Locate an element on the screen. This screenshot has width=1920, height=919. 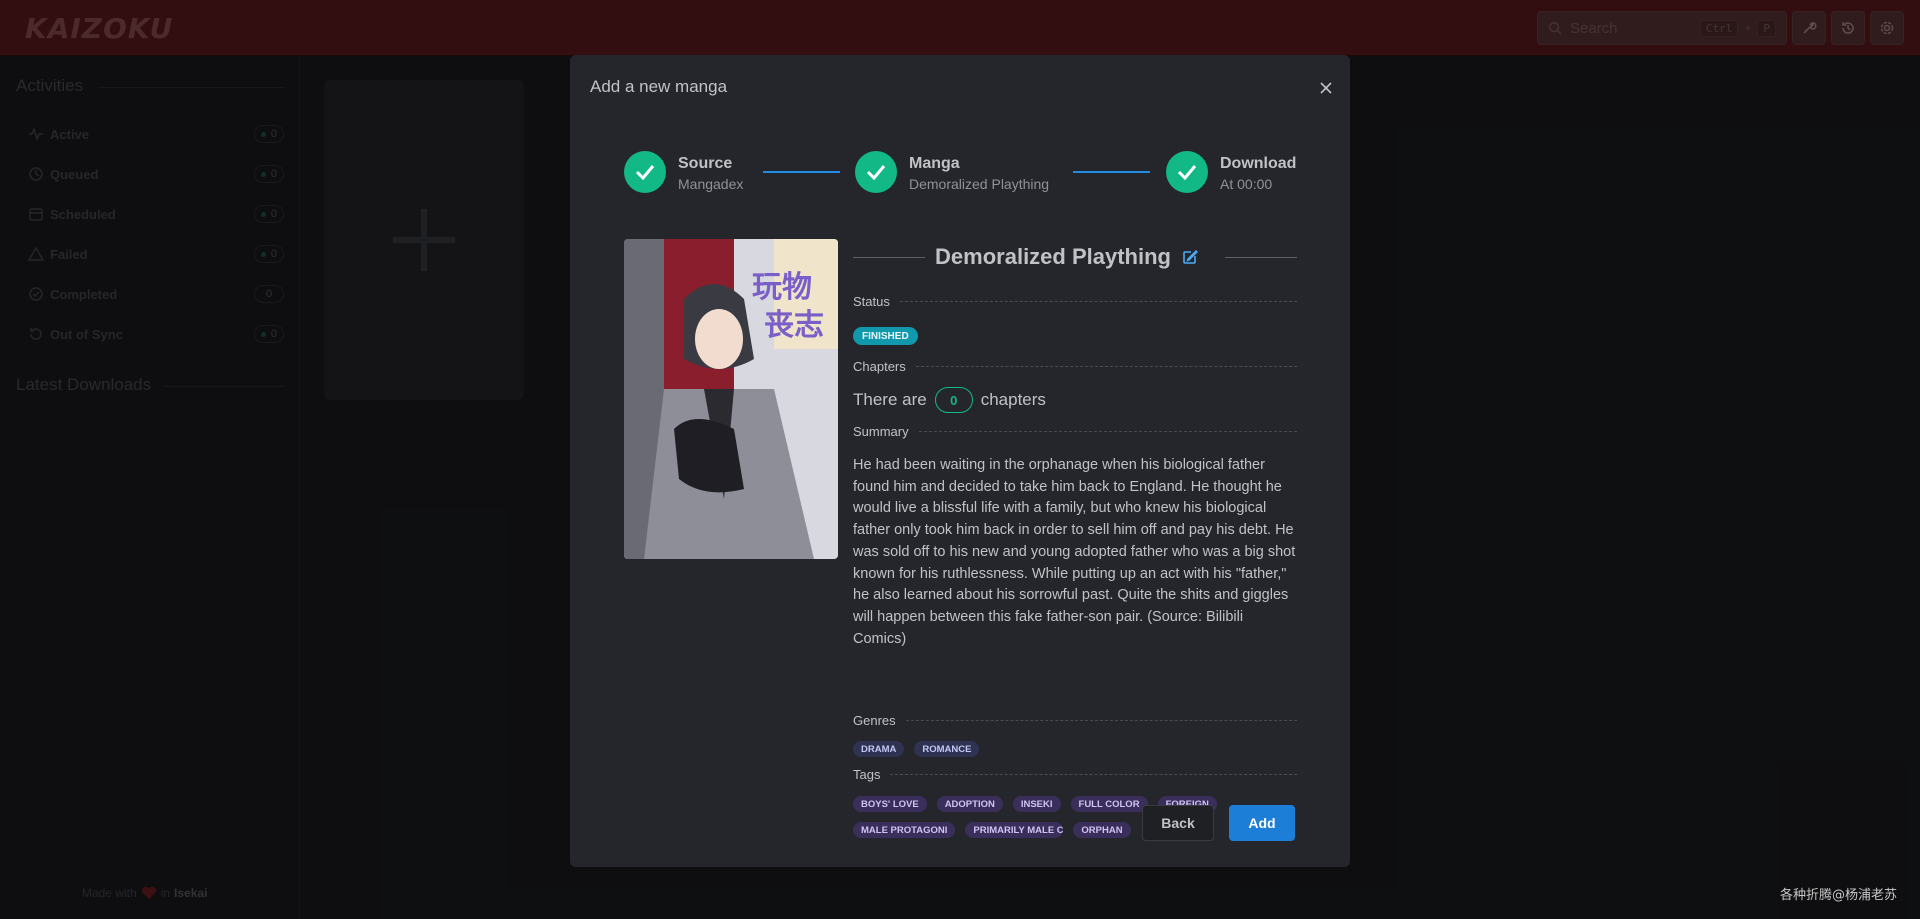
step-manga: Manga Demoralized Plaything is located at coordinates (952, 172).